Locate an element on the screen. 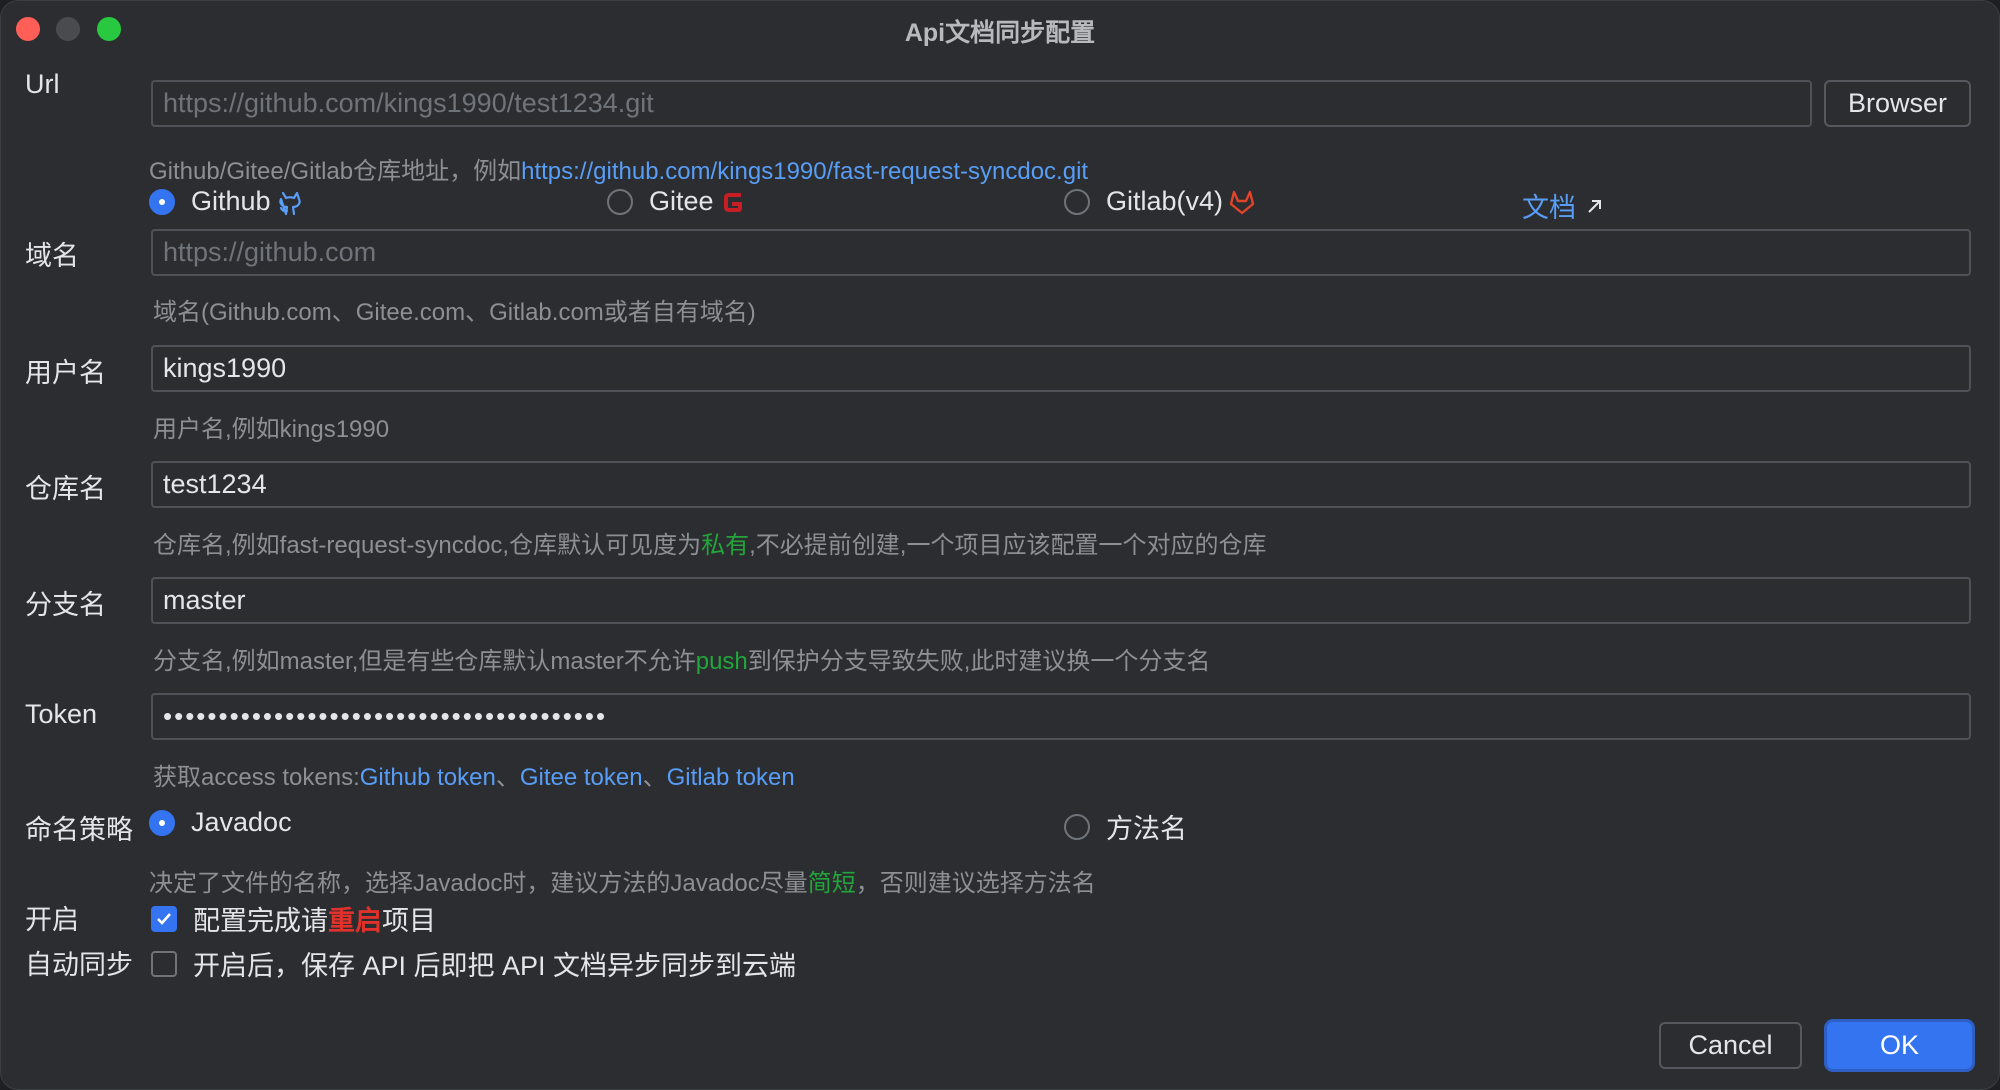 This screenshot has height=1090, width=2000. branch-label: 分支名 is located at coordinates (65, 605).